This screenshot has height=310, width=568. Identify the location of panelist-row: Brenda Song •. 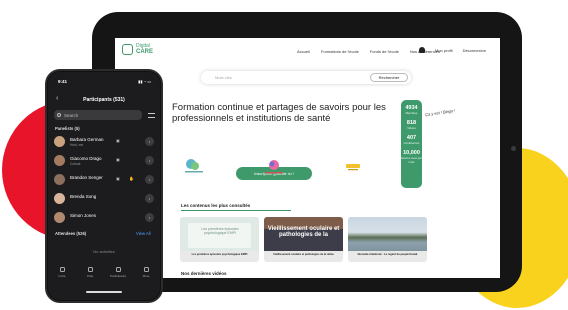
(104, 199).